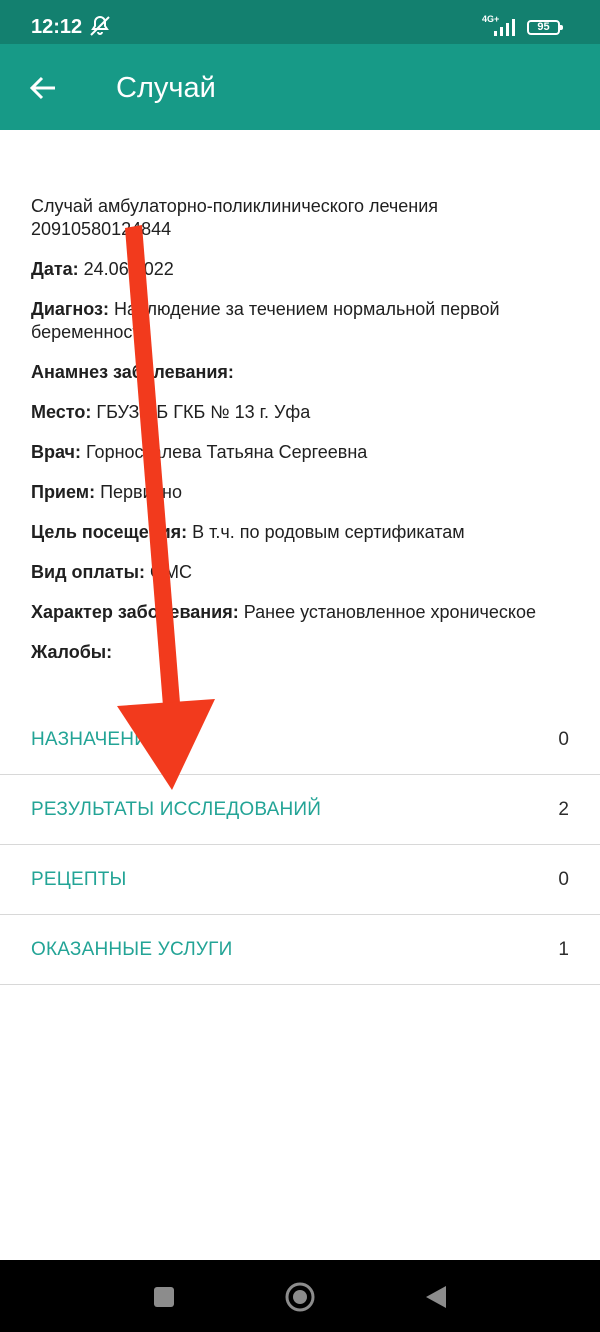 This screenshot has height=1332, width=600. What do you see at coordinates (57, 27) in the screenshot?
I see `status-time: 12:12` at bounding box center [57, 27].